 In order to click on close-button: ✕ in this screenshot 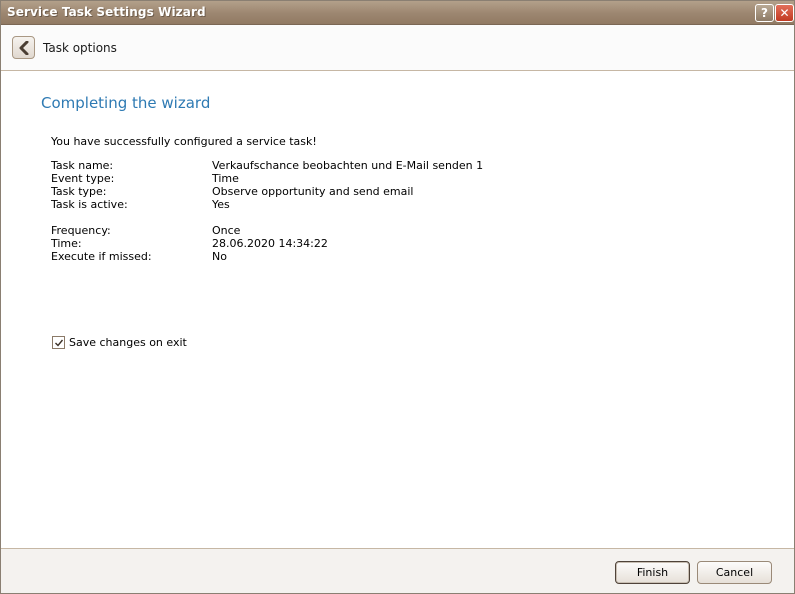, I will do `click(784, 13)`.